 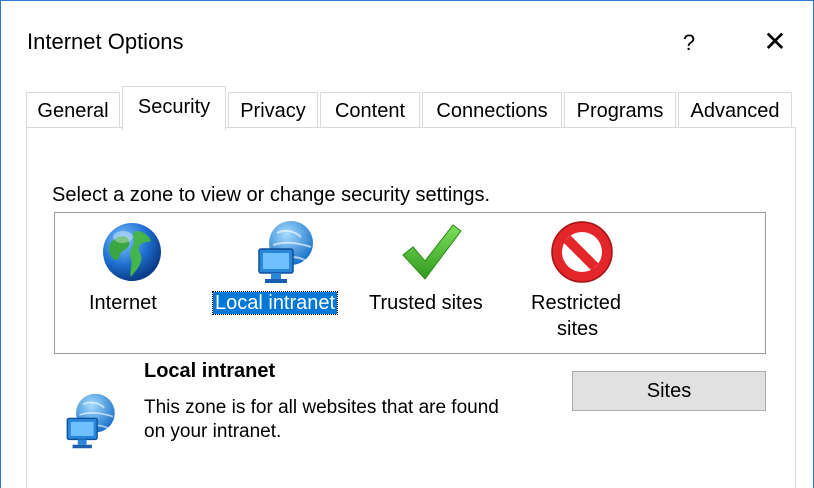 What do you see at coordinates (426, 303) in the screenshot?
I see `zone-label-trusted-sites: Trusted sites` at bounding box center [426, 303].